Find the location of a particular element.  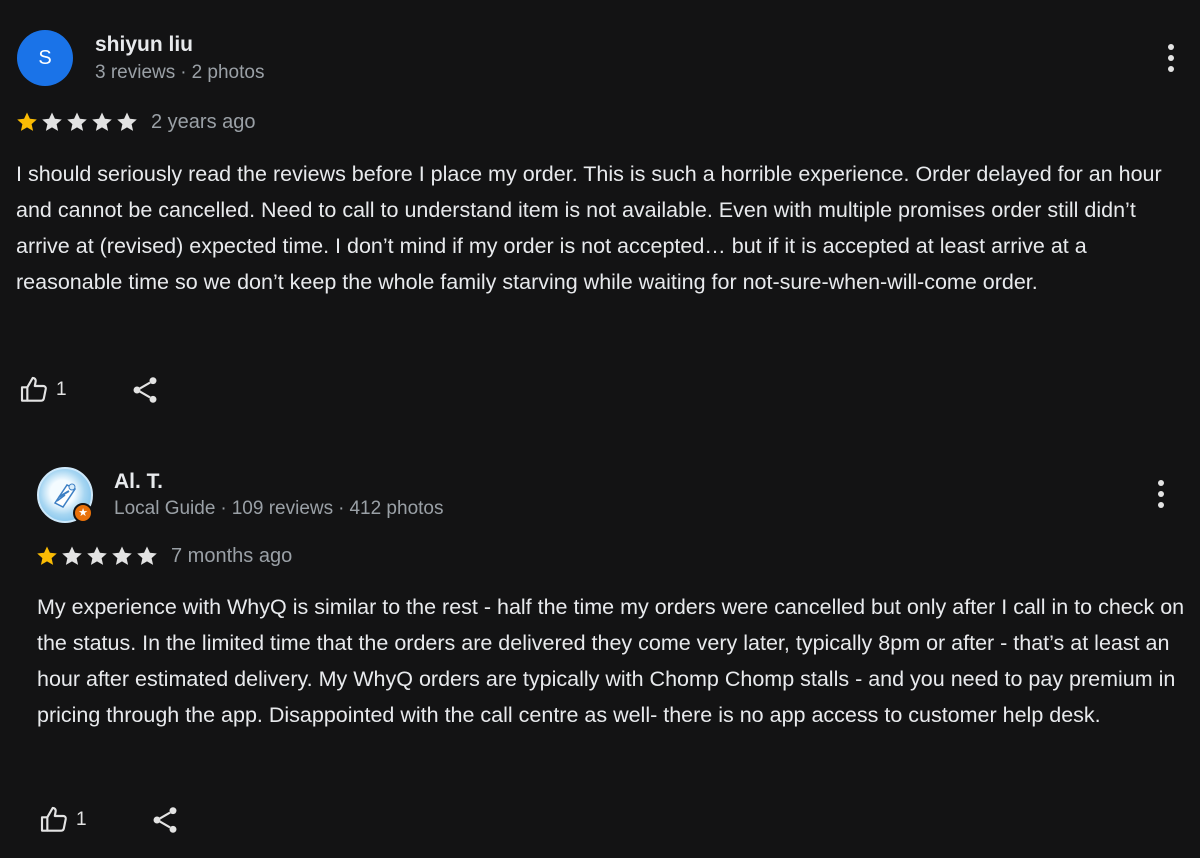

rating-row: 7 months ago is located at coordinates (163, 556).